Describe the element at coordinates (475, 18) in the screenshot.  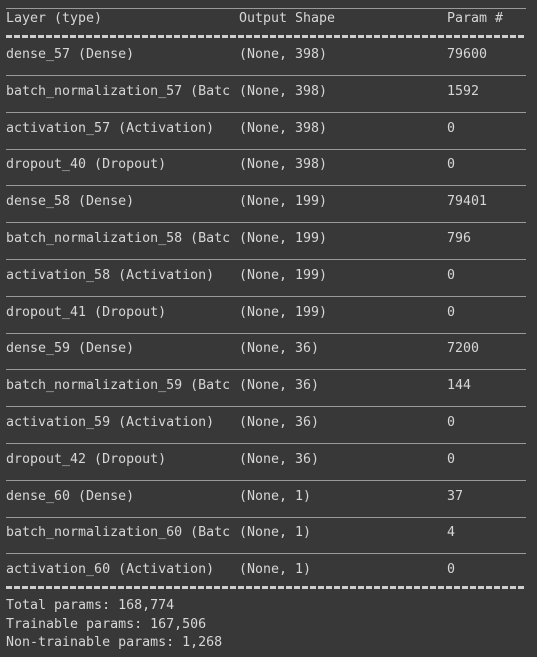
I see `header-param-count: Param #` at that location.